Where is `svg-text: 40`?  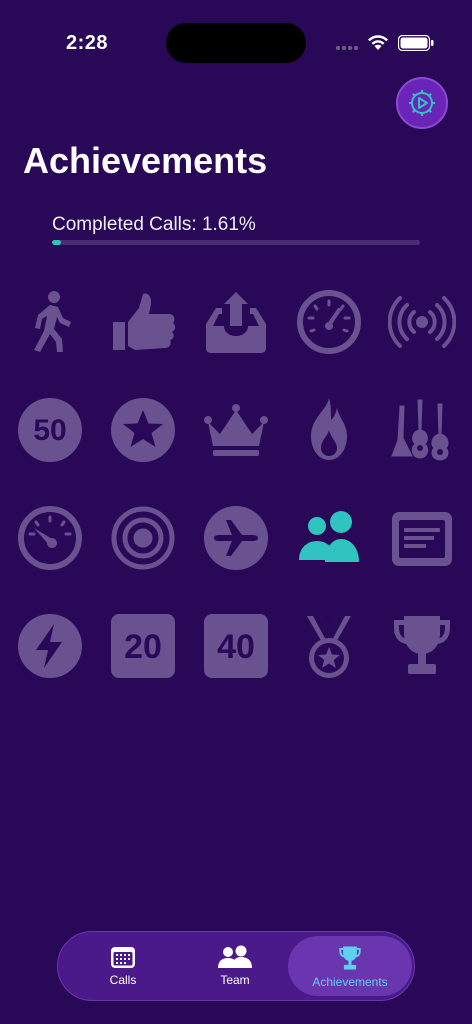
svg-text: 40 is located at coordinates (236, 647).